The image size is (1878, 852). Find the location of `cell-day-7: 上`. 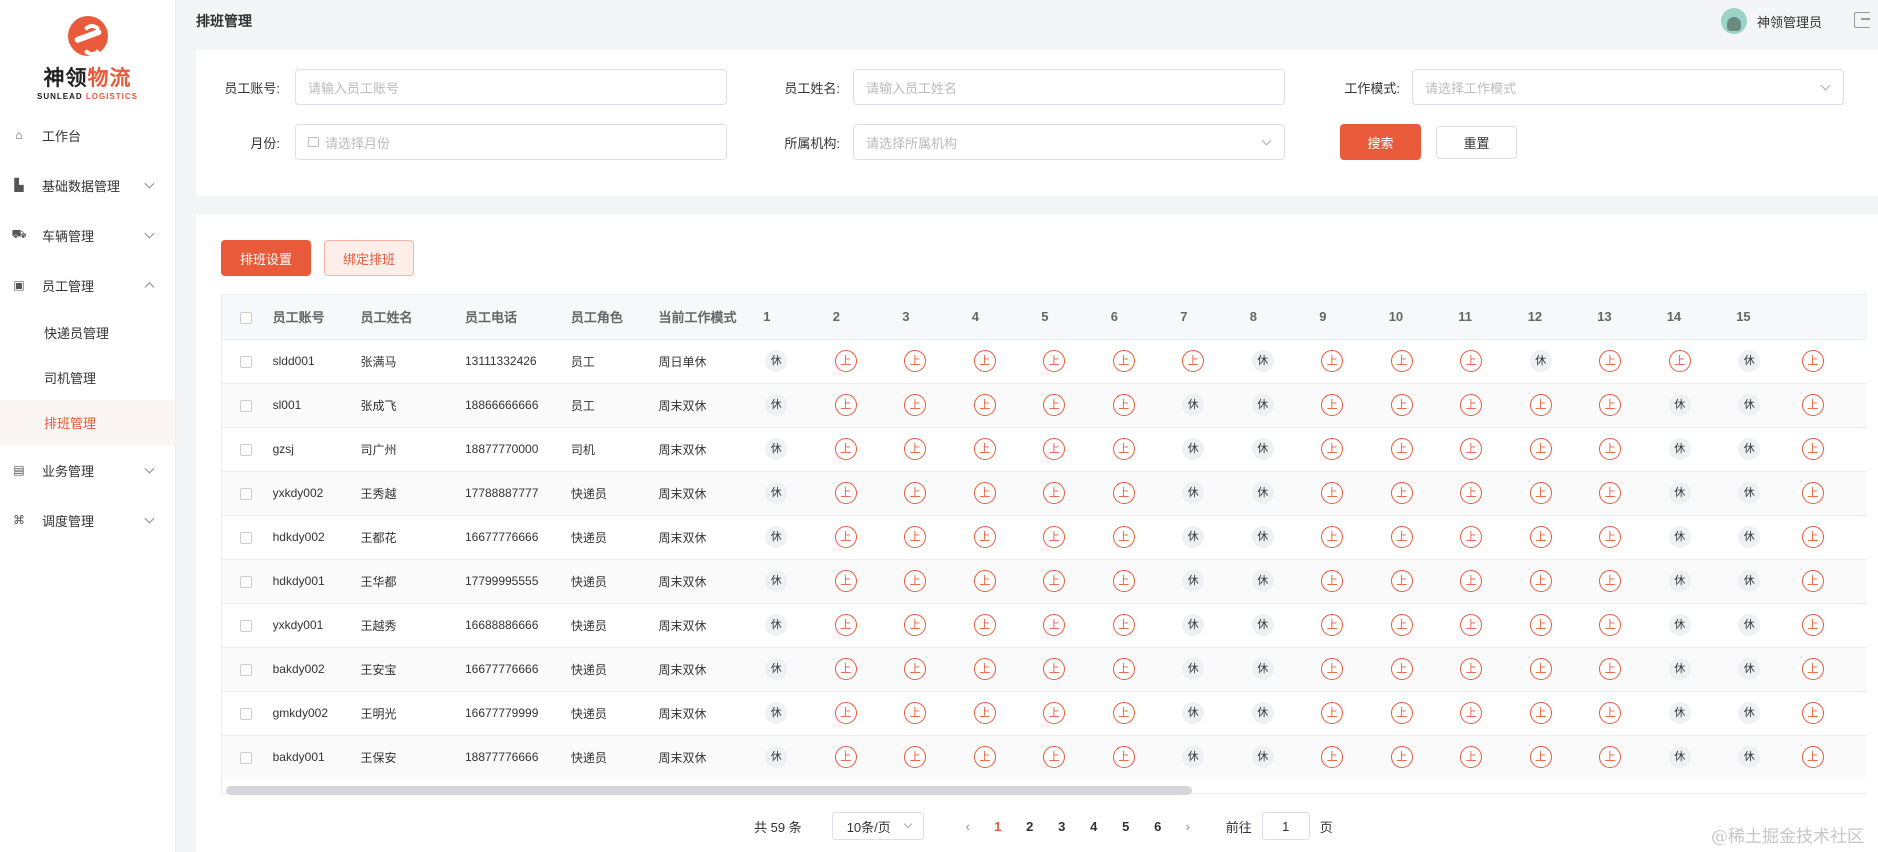

cell-day-7: 上 is located at coordinates (1207, 360).